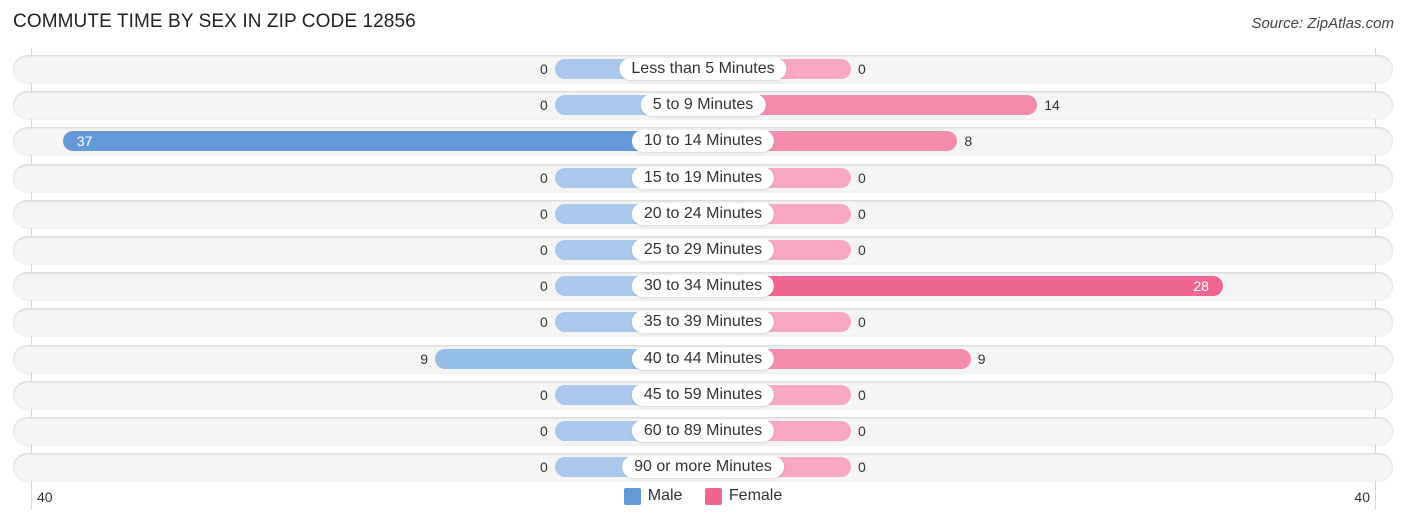 The height and width of the screenshot is (523, 1406). I want to click on category-label: 35 to 39 Minutes, so click(703, 322).